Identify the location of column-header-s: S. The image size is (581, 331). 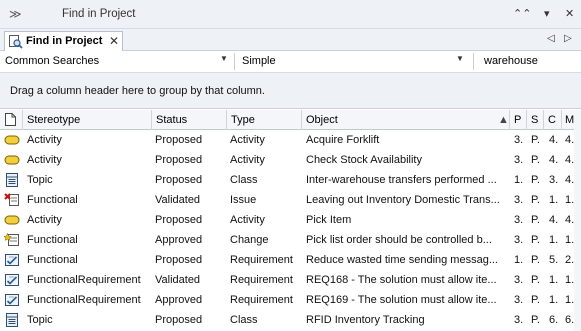
(535, 120).